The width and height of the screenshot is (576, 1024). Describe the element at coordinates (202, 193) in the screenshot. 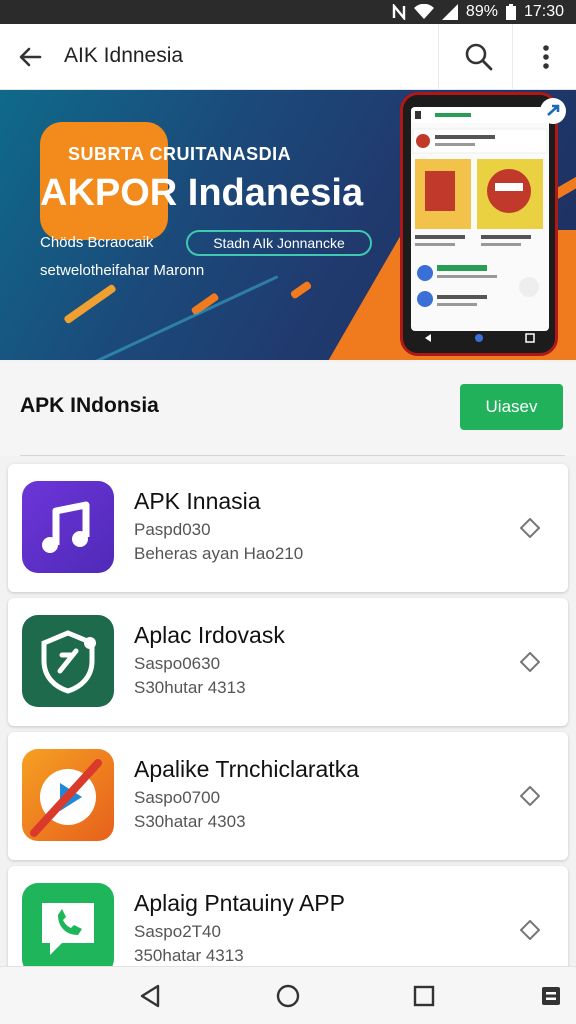

I see `banner-title: AKPOR Indanesia` at that location.